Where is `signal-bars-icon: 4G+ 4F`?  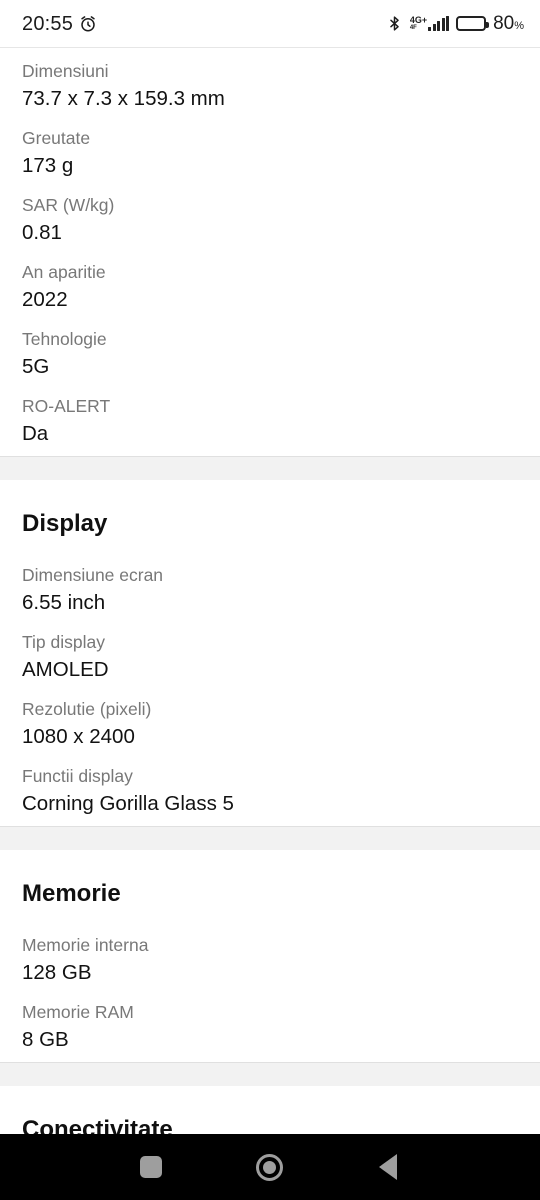
signal-bars-icon: 4G+ 4F is located at coordinates (429, 23).